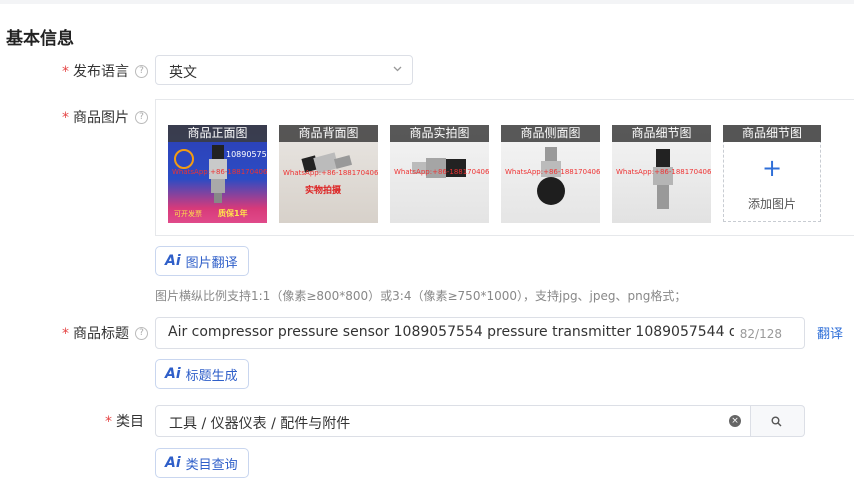 This screenshot has height=496, width=854. Describe the element at coordinates (760, 334) in the screenshot. I see `char-counter: 82/128` at that location.